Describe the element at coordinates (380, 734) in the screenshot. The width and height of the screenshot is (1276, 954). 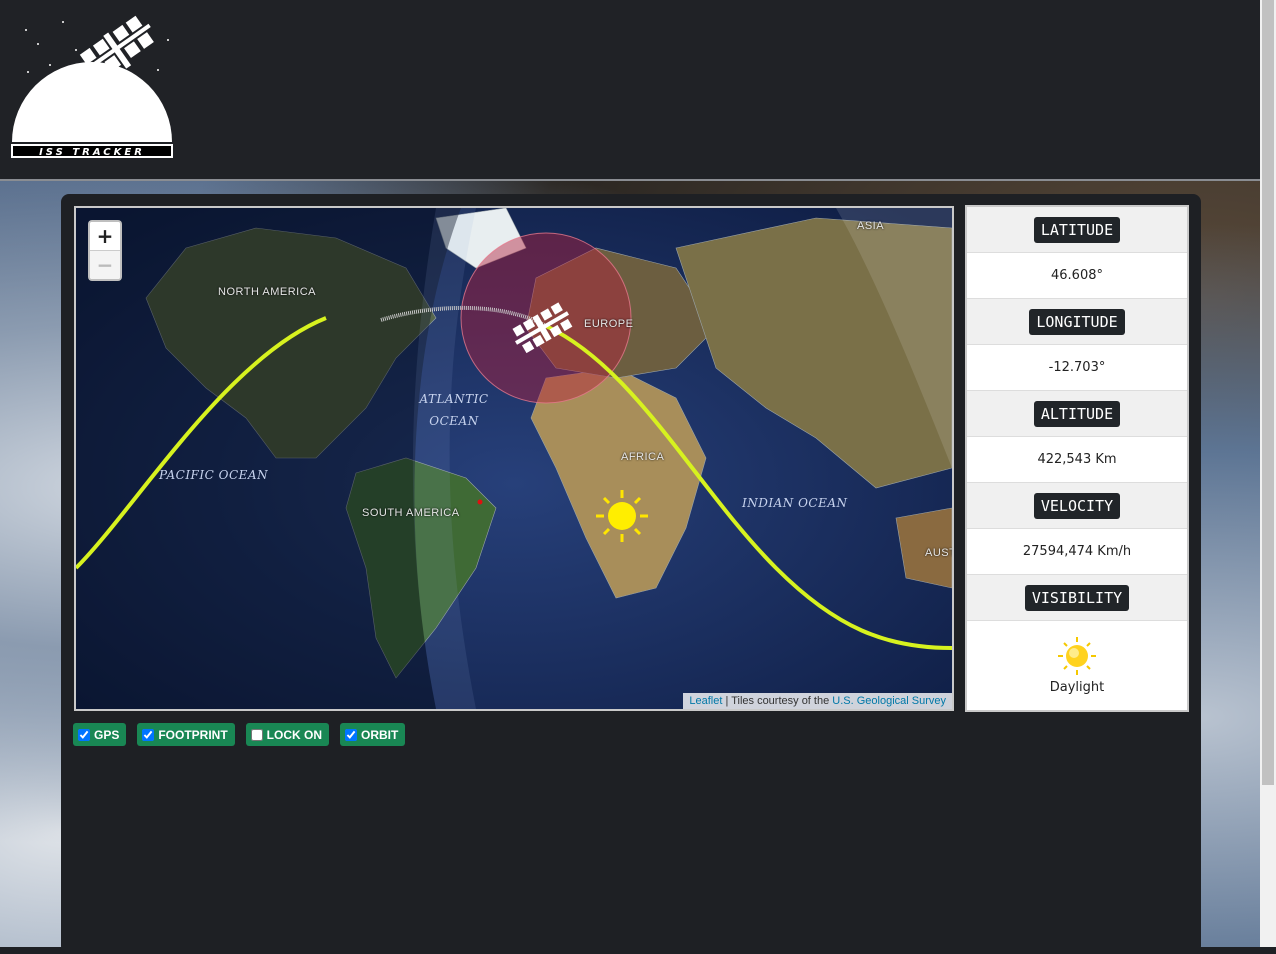
I see `orbit-label: ORBIT` at that location.